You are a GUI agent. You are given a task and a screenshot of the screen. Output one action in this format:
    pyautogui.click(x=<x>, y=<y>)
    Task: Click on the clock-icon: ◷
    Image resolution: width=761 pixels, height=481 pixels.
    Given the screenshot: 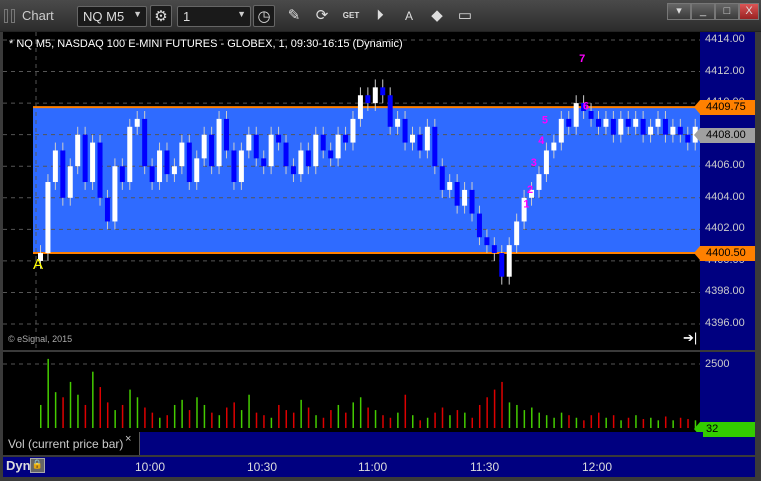 What is the action you would take?
    pyautogui.click(x=264, y=16)
    